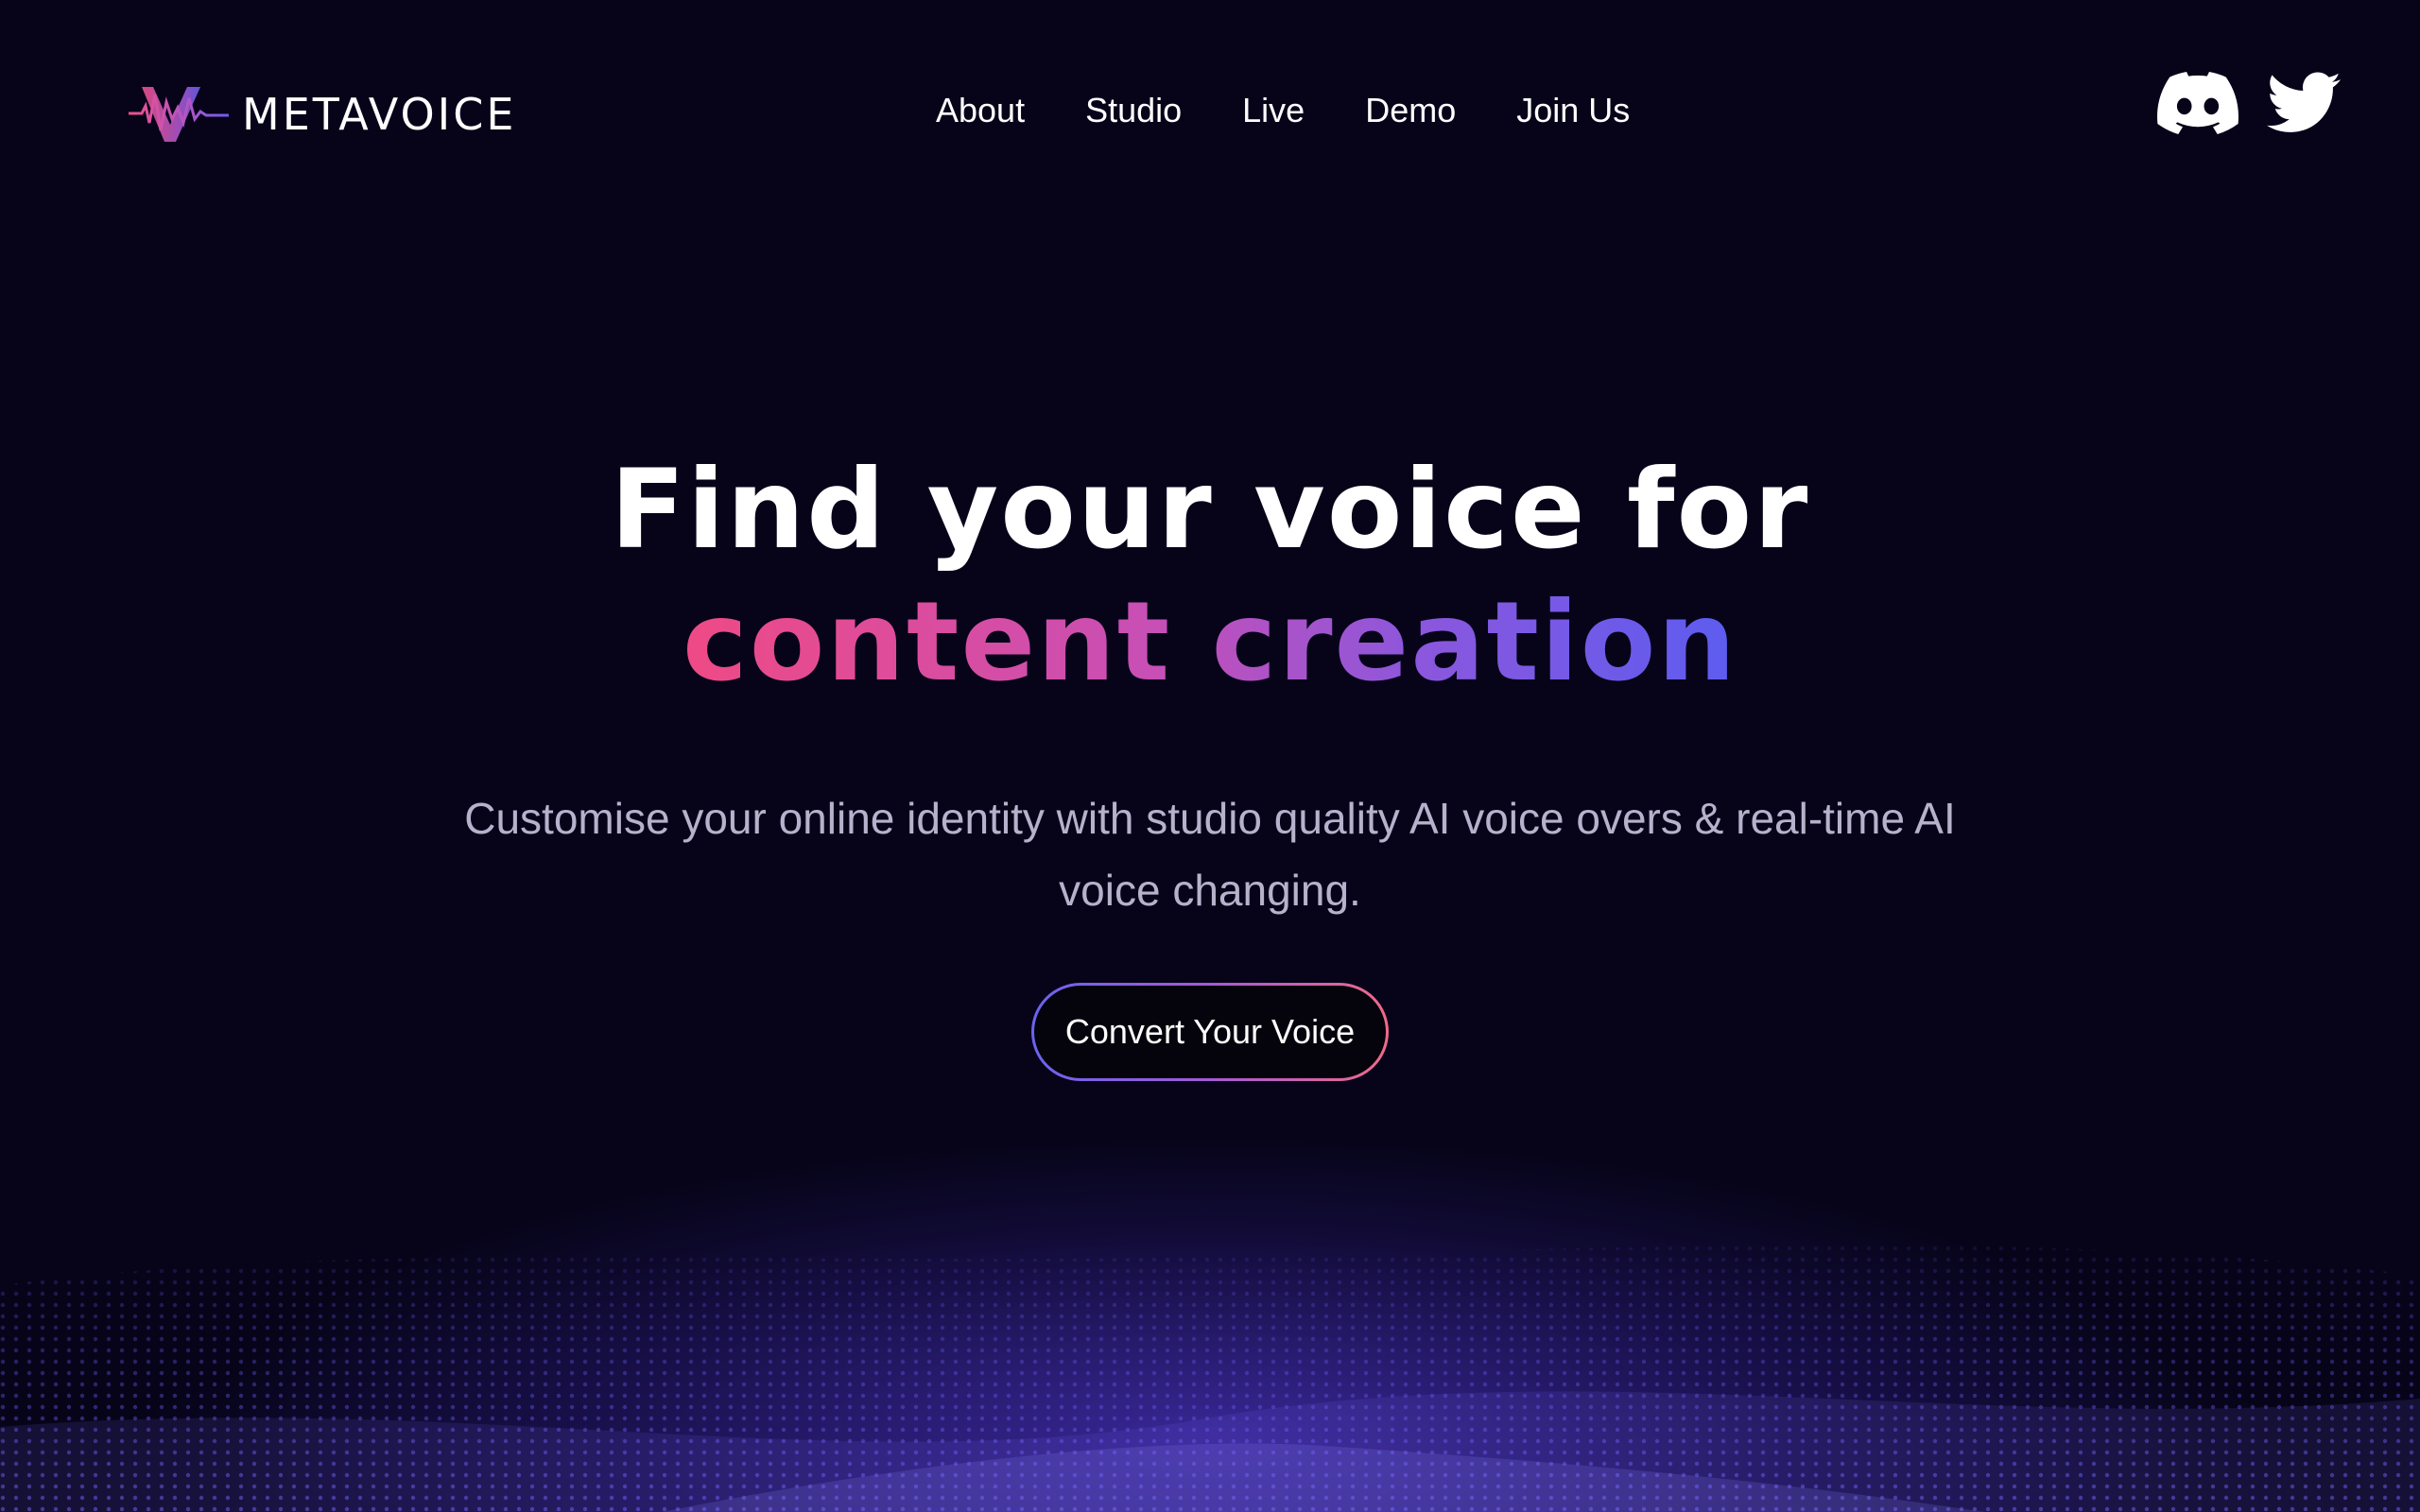  What do you see at coordinates (2249, 103) in the screenshot?
I see `social-links` at bounding box center [2249, 103].